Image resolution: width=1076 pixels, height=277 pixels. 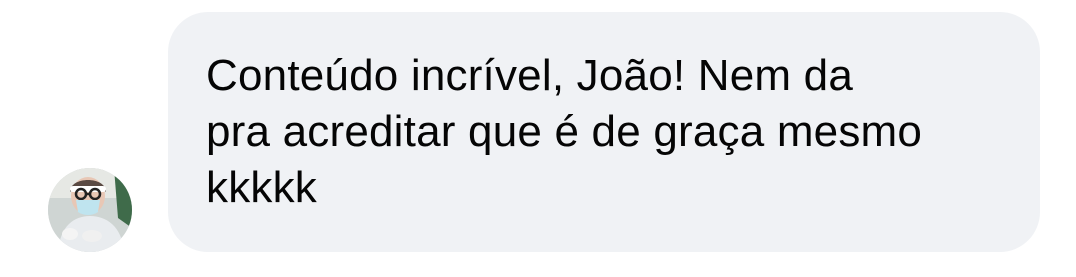 I want to click on avatar, so click(x=90, y=210).